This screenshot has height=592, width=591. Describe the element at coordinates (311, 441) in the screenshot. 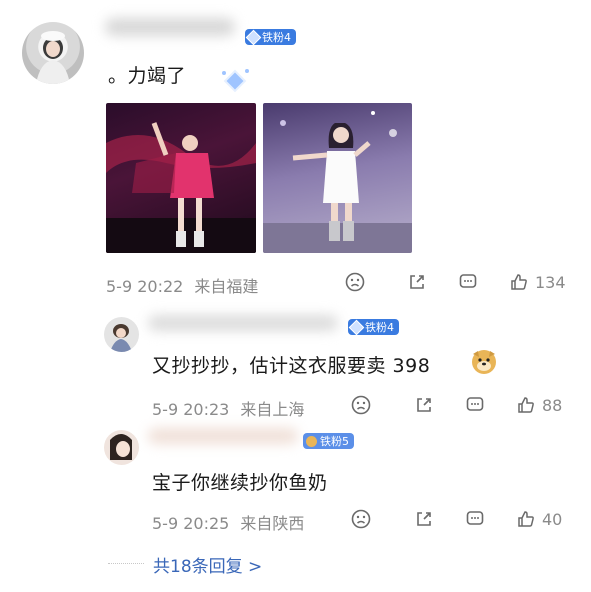

I see `badge-doge-icon` at that location.